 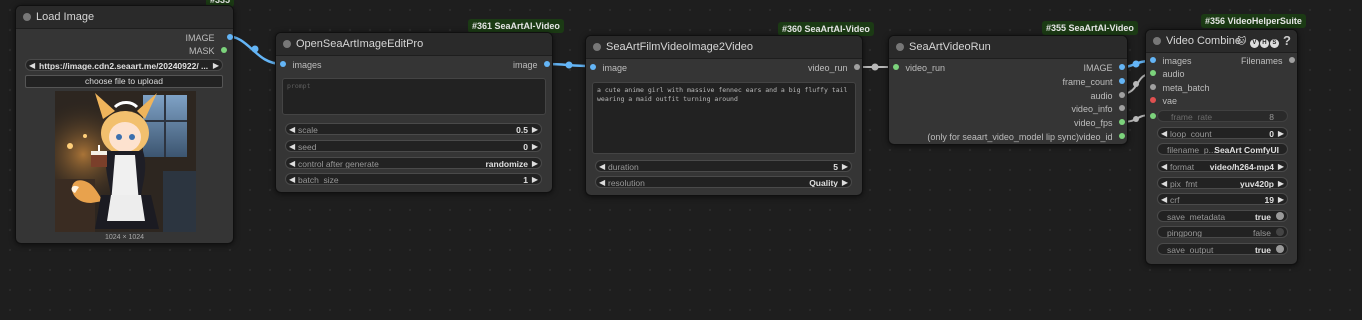 What do you see at coordinates (1222, 199) in the screenshot?
I see `crf-widget: ◀ crf 19 ▶` at bounding box center [1222, 199].